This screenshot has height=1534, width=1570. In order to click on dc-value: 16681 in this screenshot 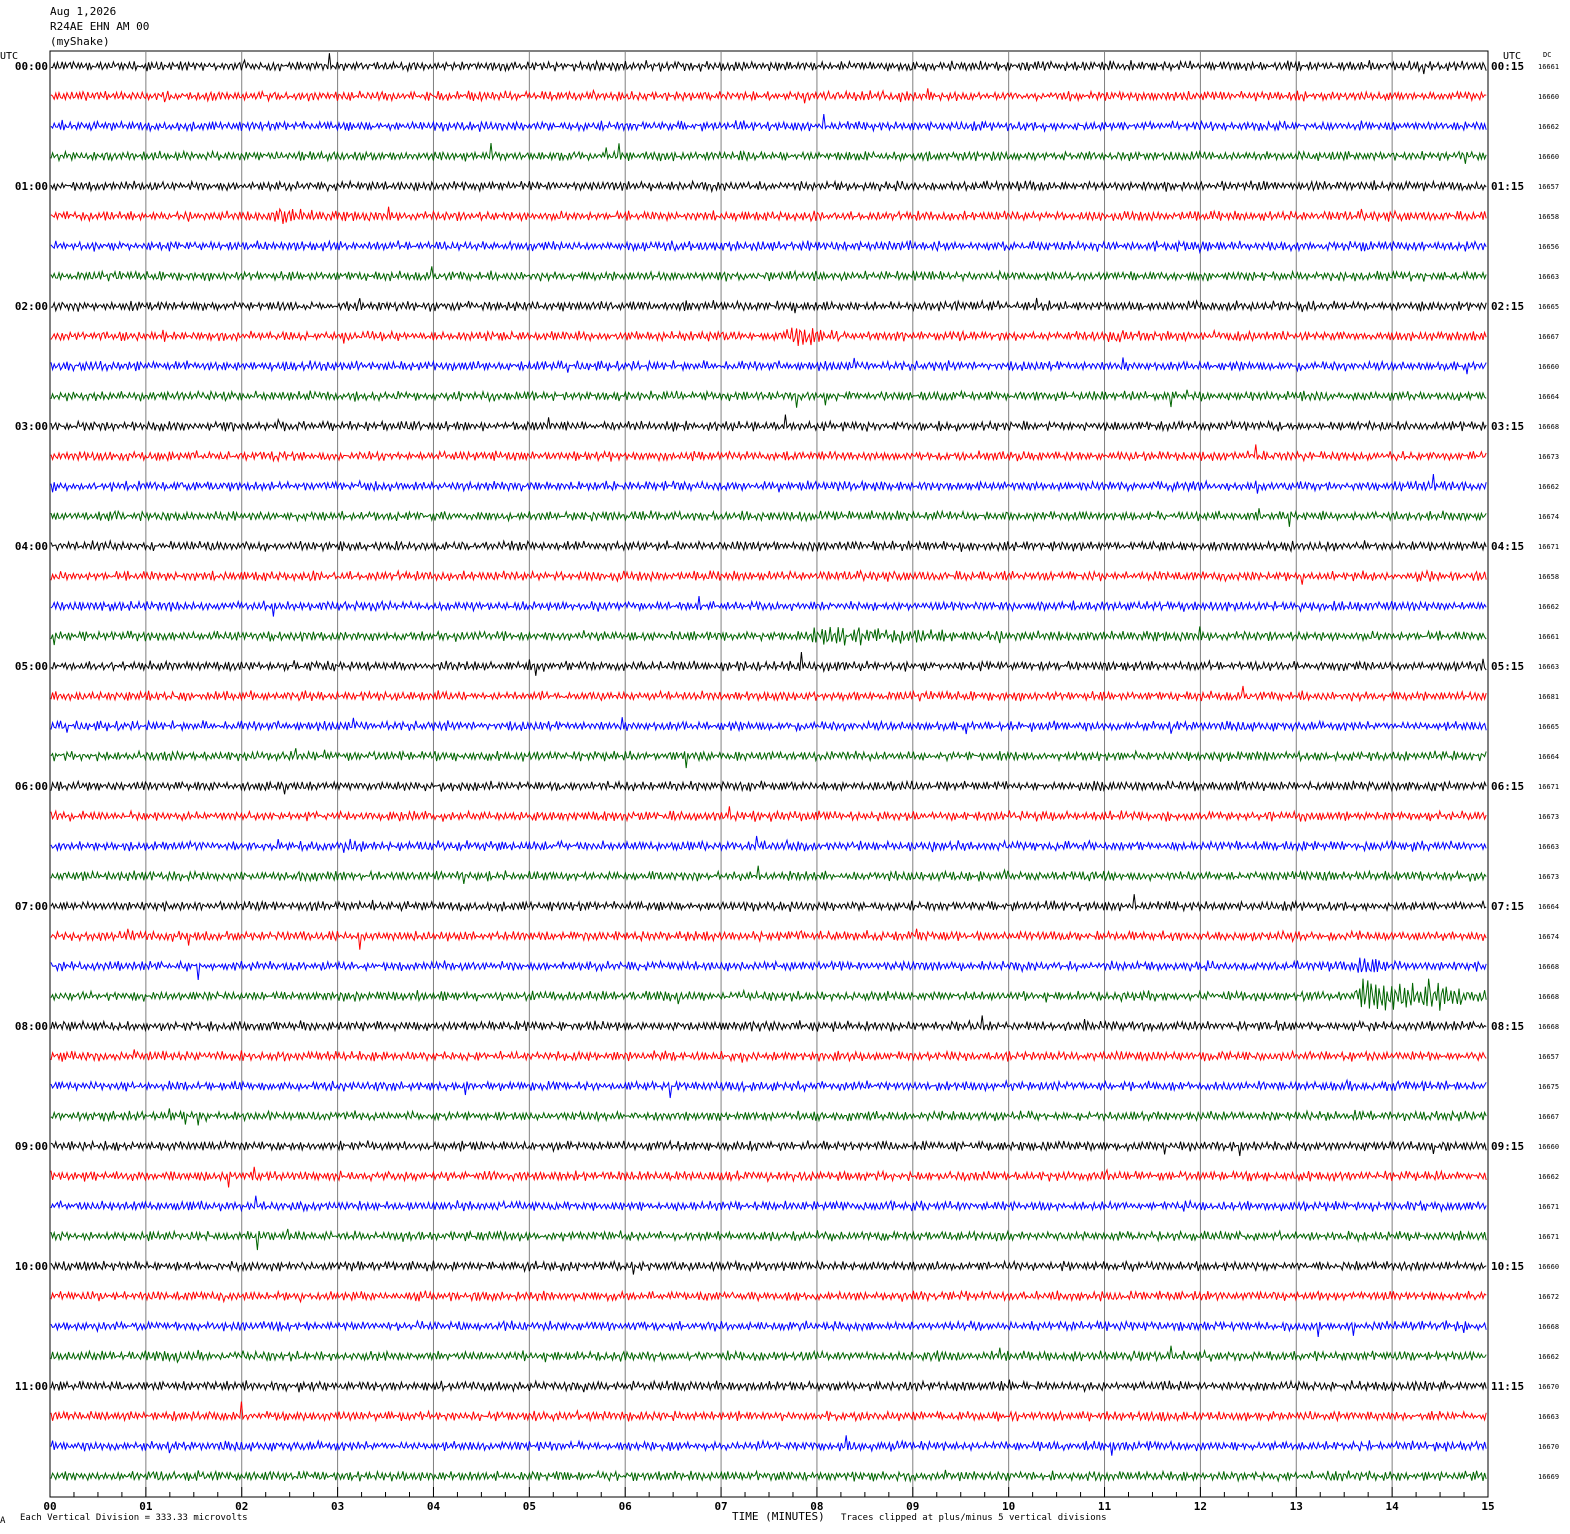, I will do `click(1548, 697)`.